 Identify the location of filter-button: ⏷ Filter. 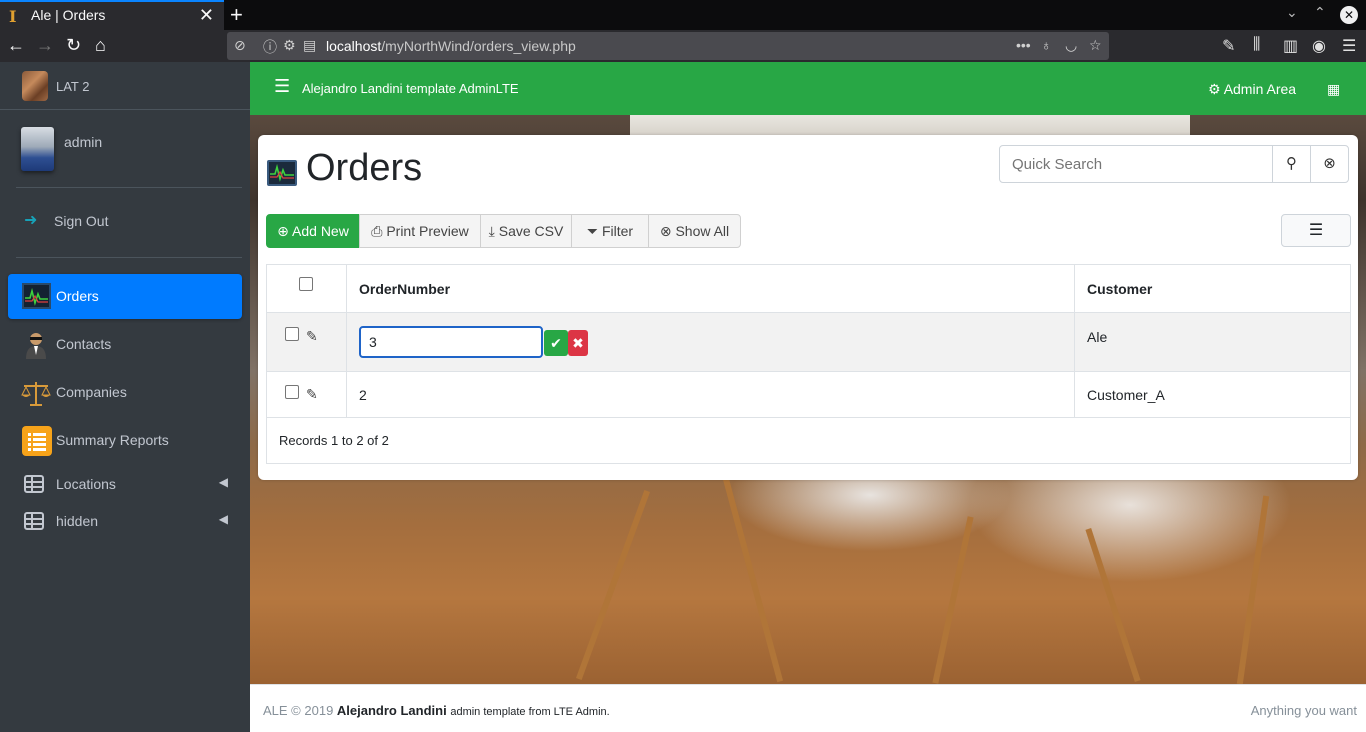
(610, 231).